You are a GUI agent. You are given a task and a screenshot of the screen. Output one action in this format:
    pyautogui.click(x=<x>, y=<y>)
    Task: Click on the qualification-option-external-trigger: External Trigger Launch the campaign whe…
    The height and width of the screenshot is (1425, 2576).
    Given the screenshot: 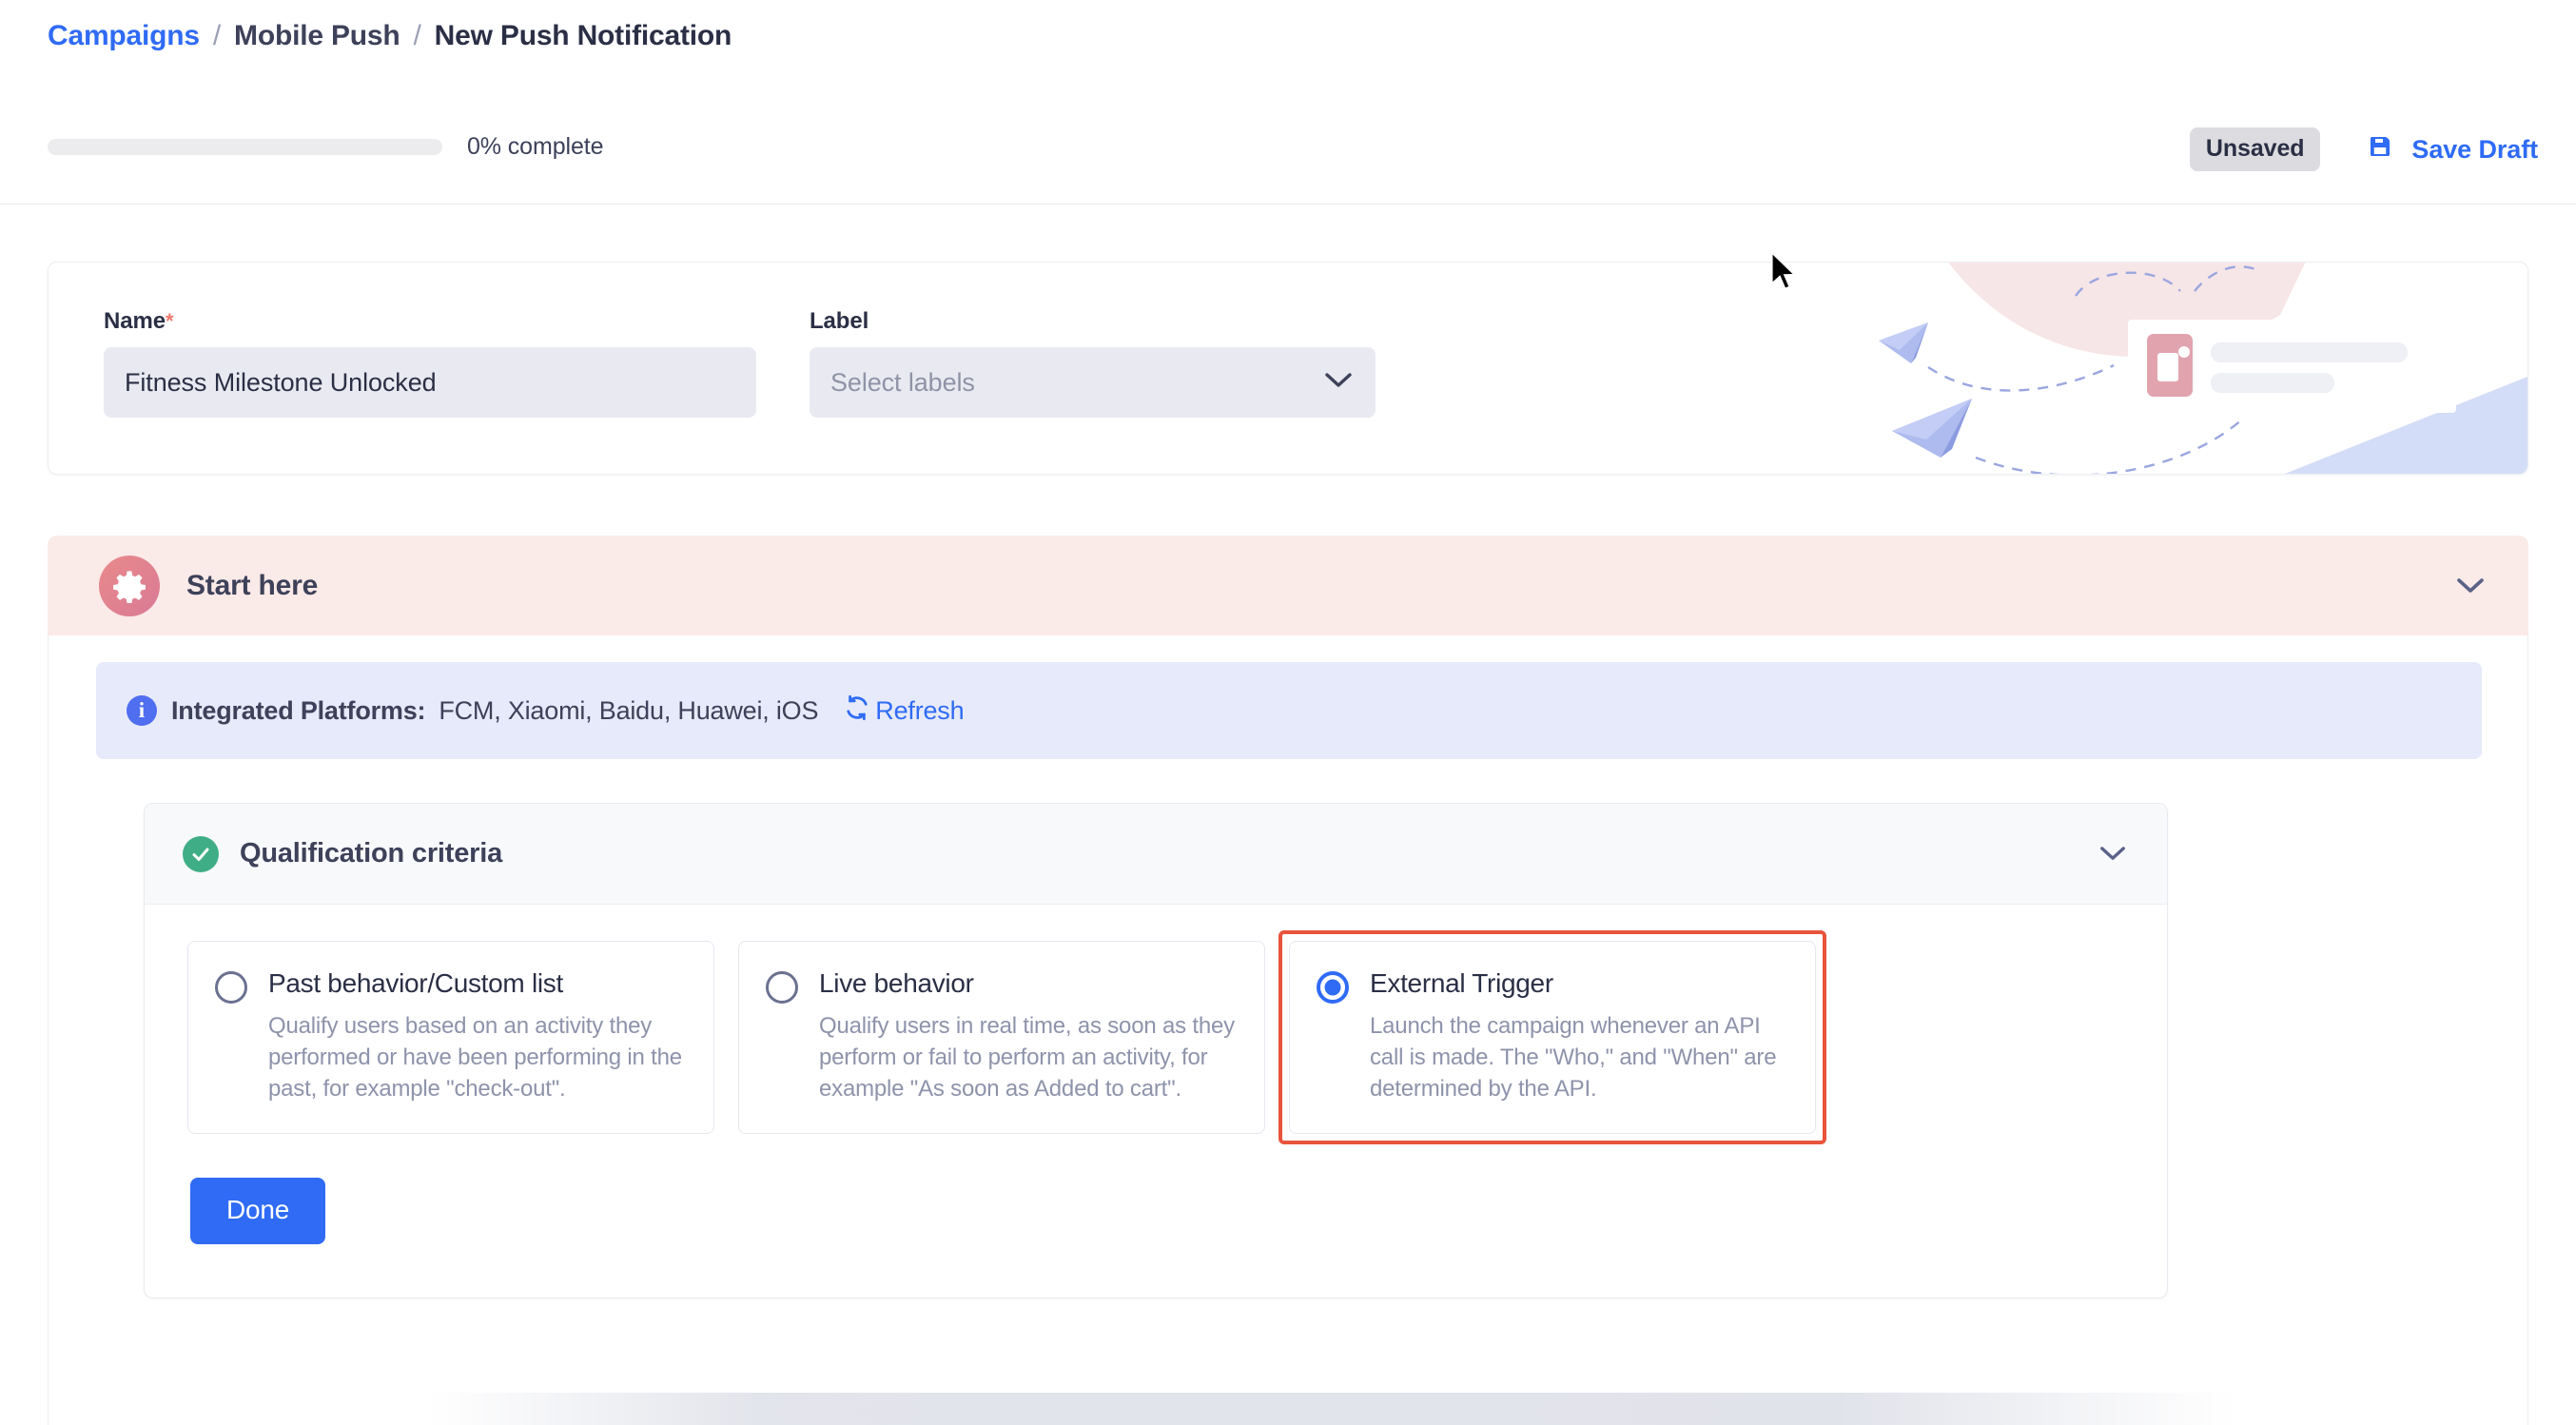 What is the action you would take?
    pyautogui.click(x=1553, y=1037)
    